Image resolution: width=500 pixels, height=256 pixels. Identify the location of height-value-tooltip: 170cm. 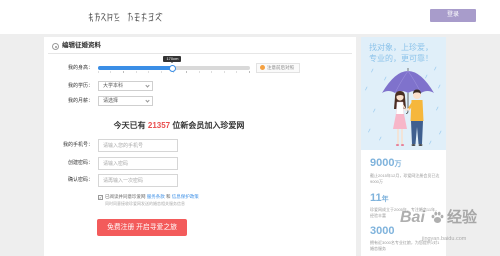
(172, 60).